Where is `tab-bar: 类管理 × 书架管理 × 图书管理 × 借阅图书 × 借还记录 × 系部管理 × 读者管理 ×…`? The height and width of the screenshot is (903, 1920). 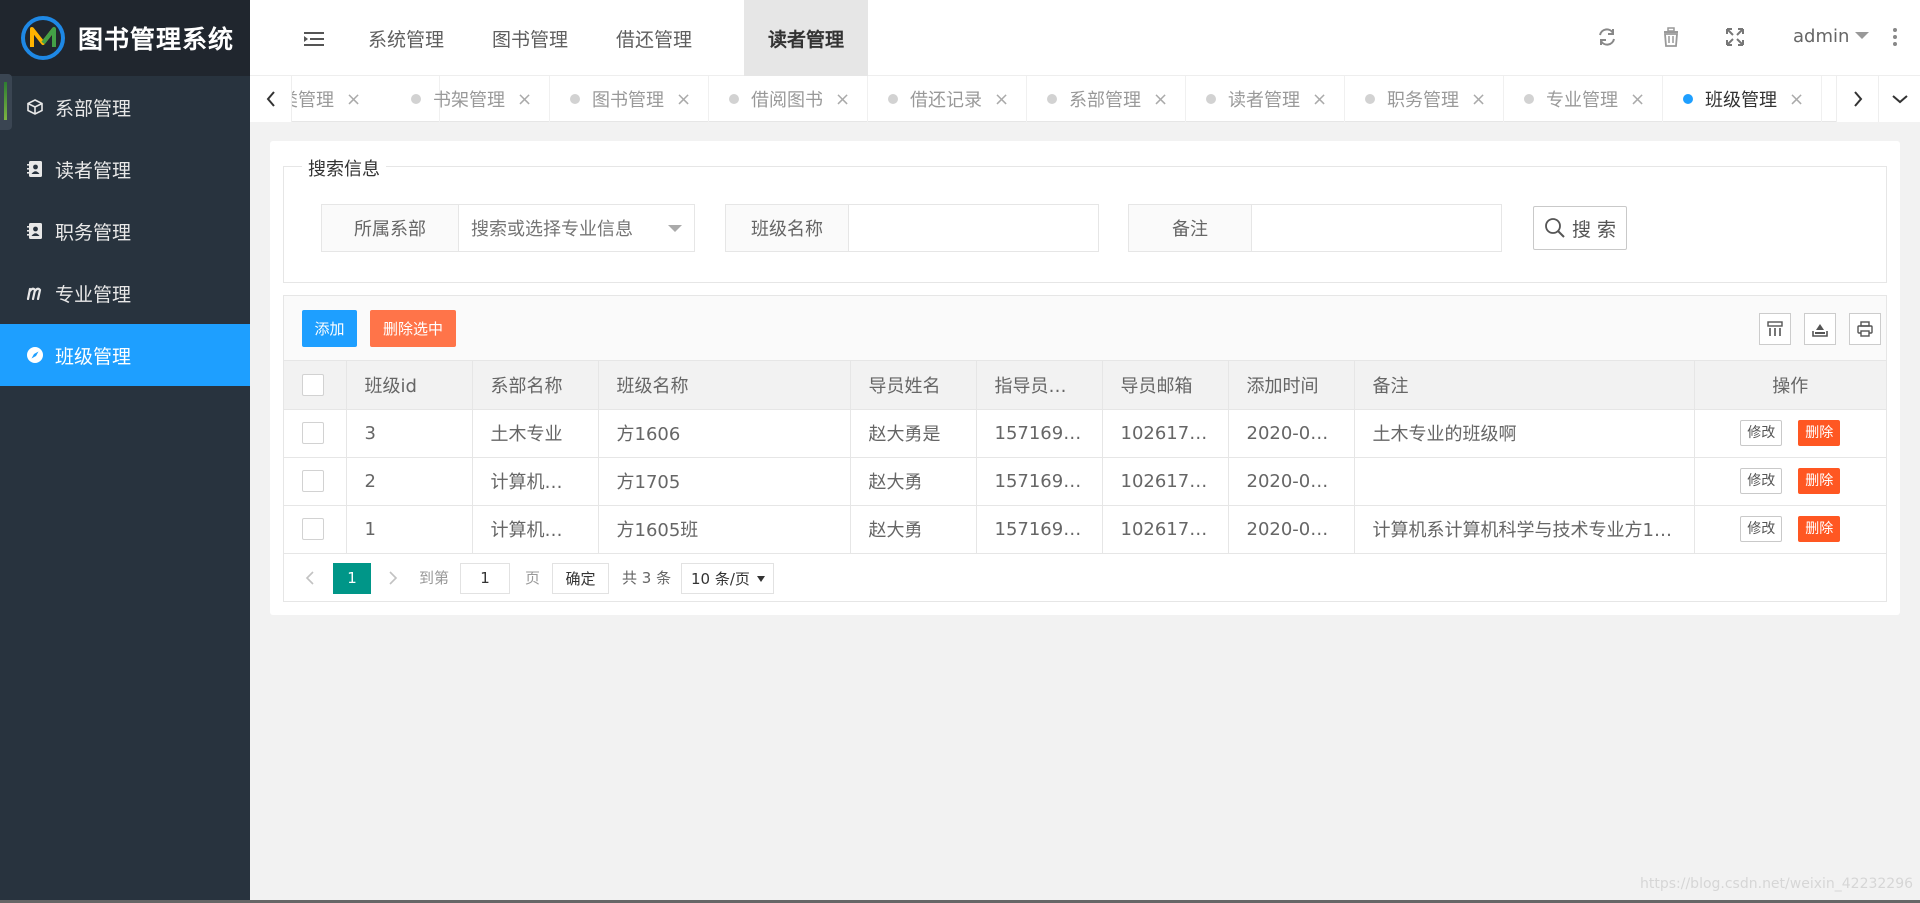
tab-bar: 类管理 × 书架管理 × 图书管理 × 借阅图书 × 借还记录 × 系部管理 × 读者管理 ×… is located at coordinates (1085, 99).